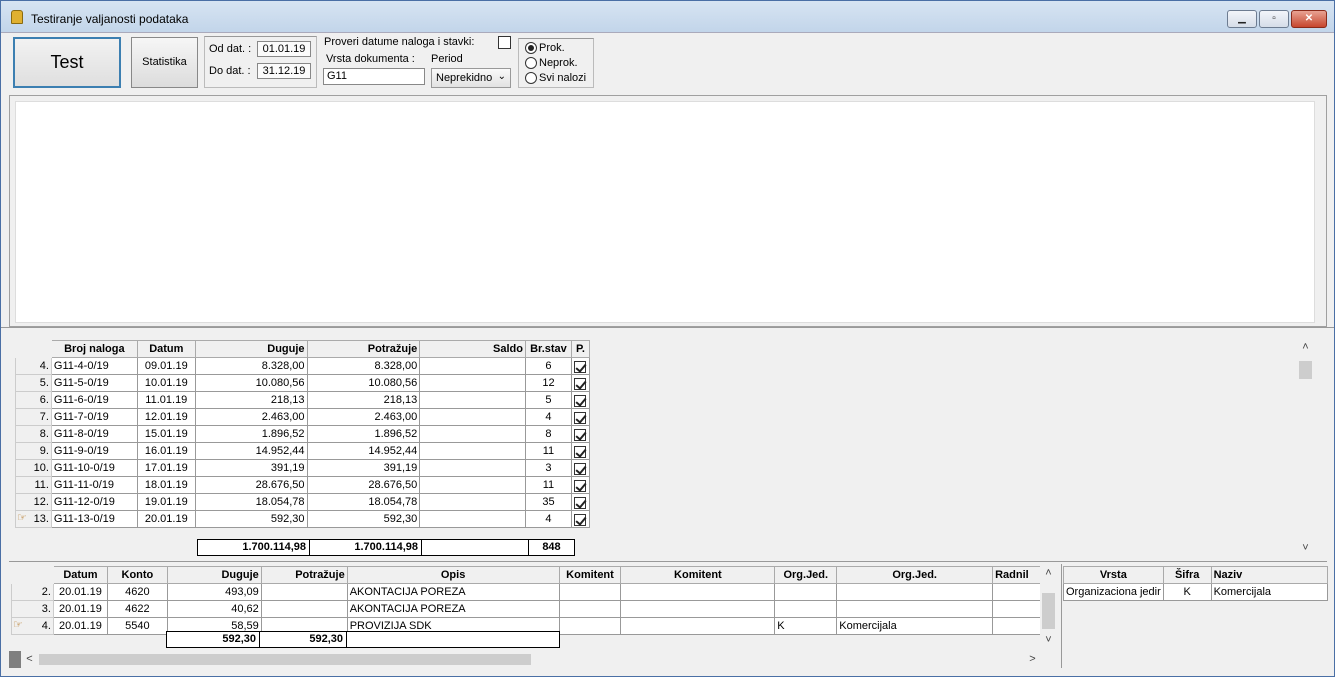 The image size is (1335, 677). What do you see at coordinates (504, 42) in the screenshot?
I see `proveri-checkbox` at bounding box center [504, 42].